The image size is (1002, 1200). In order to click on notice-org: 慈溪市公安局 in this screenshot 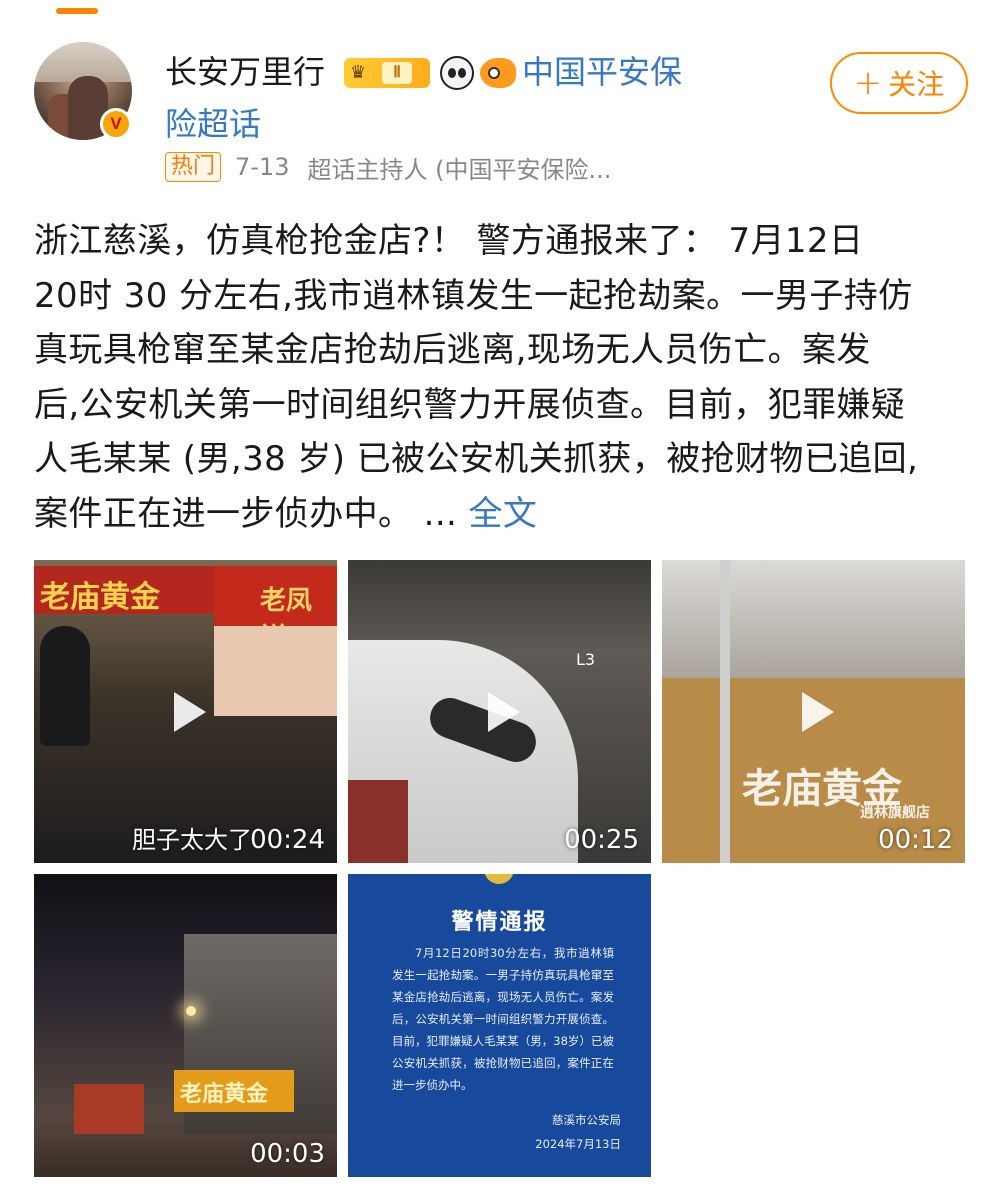, I will do `click(586, 1120)`.